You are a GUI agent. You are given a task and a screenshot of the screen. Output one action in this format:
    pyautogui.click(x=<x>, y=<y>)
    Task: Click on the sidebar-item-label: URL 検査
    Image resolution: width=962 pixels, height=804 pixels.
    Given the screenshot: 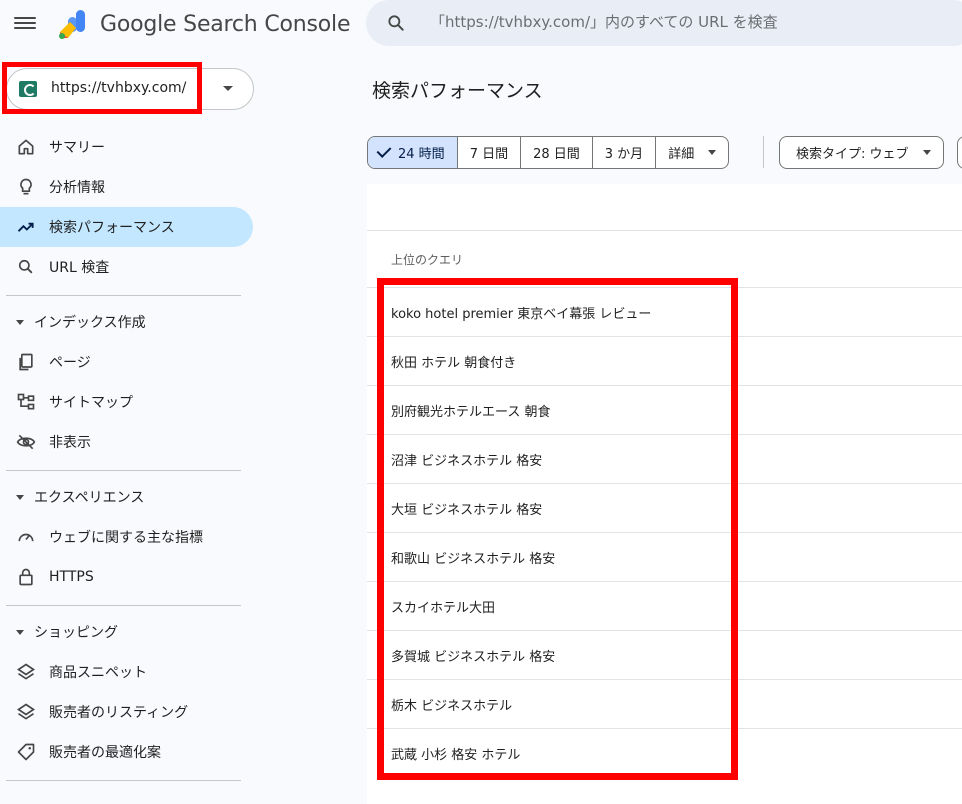 What is the action you would take?
    pyautogui.click(x=79, y=268)
    